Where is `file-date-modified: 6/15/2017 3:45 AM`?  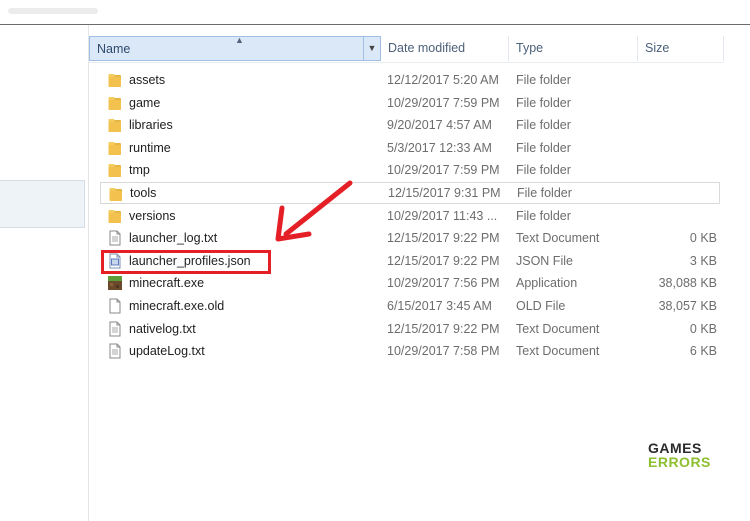
file-date-modified: 6/15/2017 3:45 AM is located at coordinates (439, 306).